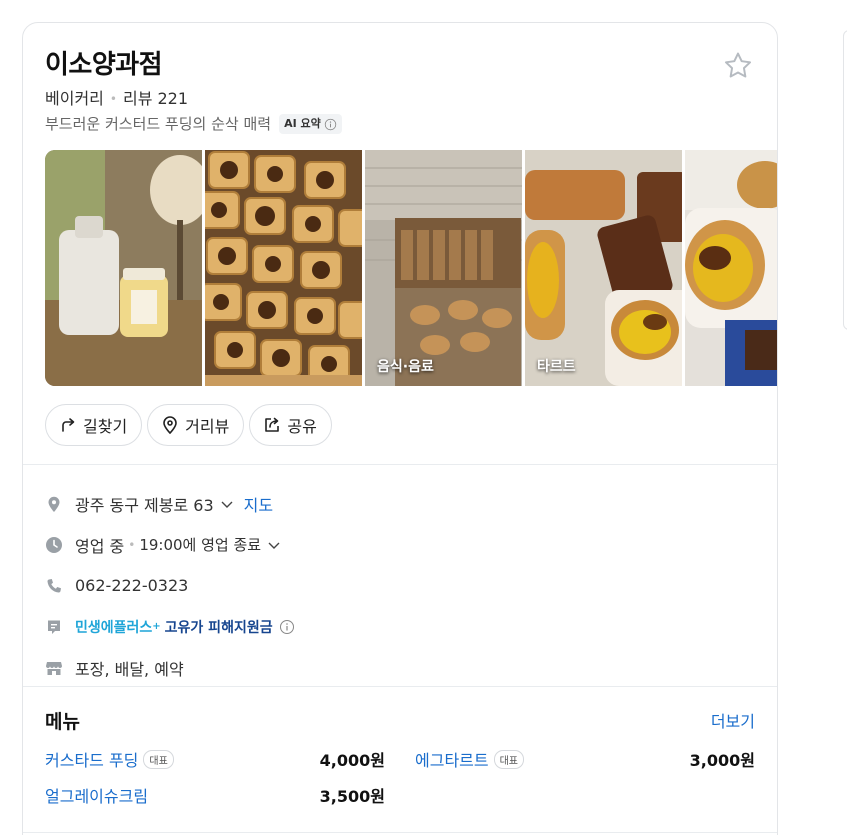  Describe the element at coordinates (722, 760) in the screenshot. I see `menu-item-price: 3,000원` at that location.